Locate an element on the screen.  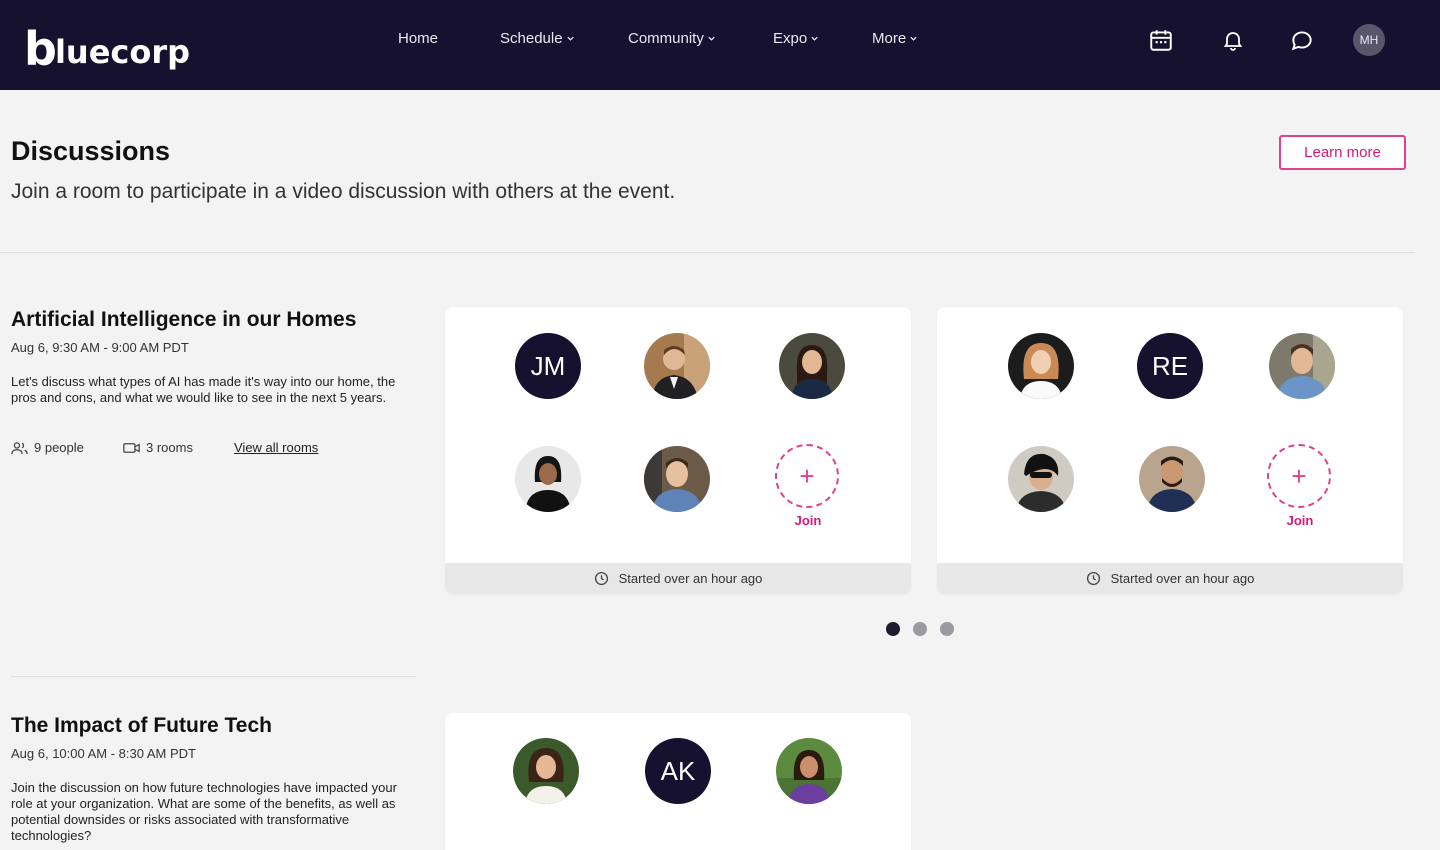
nav-more: More is located at coordinates (895, 38).